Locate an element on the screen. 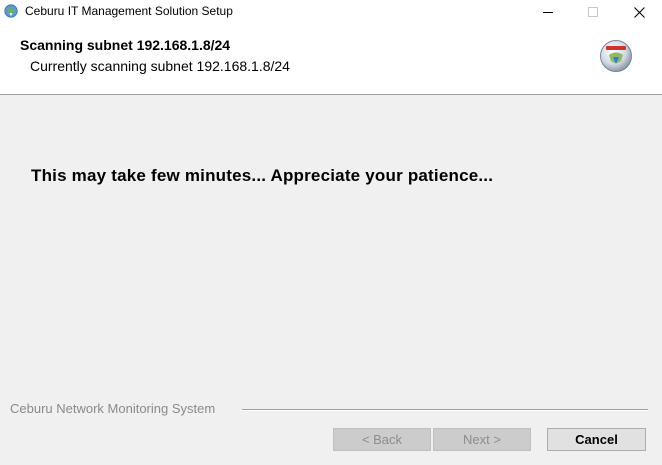 This screenshot has height=465, width=662. title-bar: Ceburu IT Management Solution Setup is located at coordinates (331, 12).